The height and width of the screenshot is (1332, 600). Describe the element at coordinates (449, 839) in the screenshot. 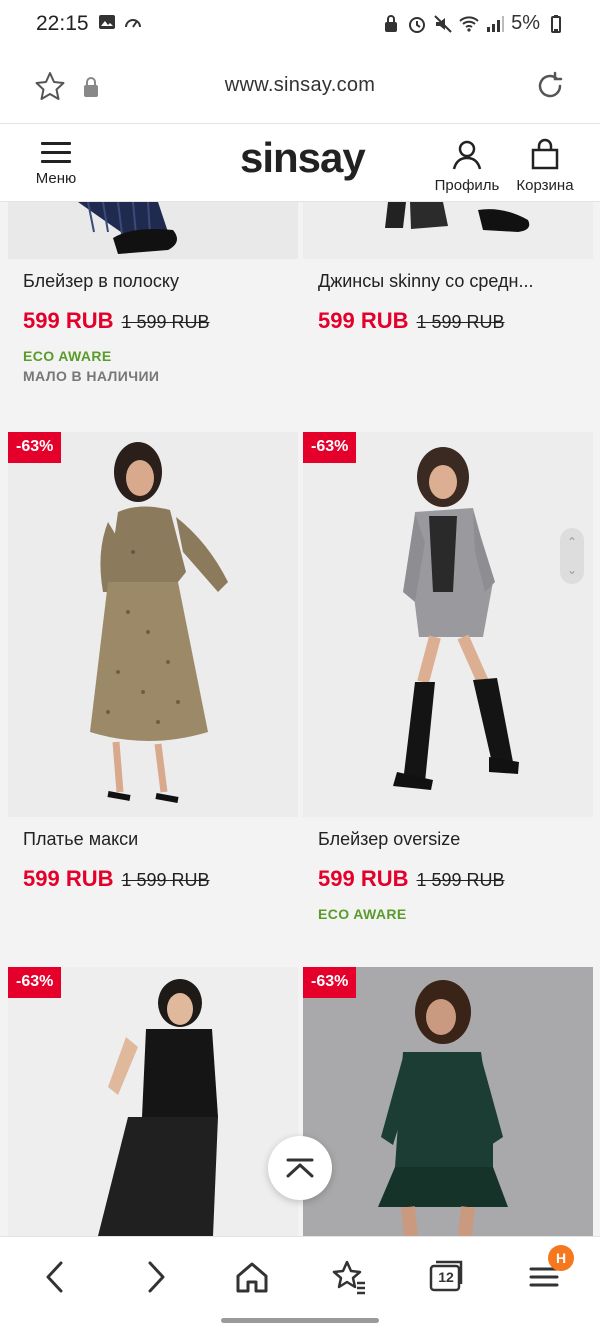

I see `product-name: Блейзер oversize` at that location.